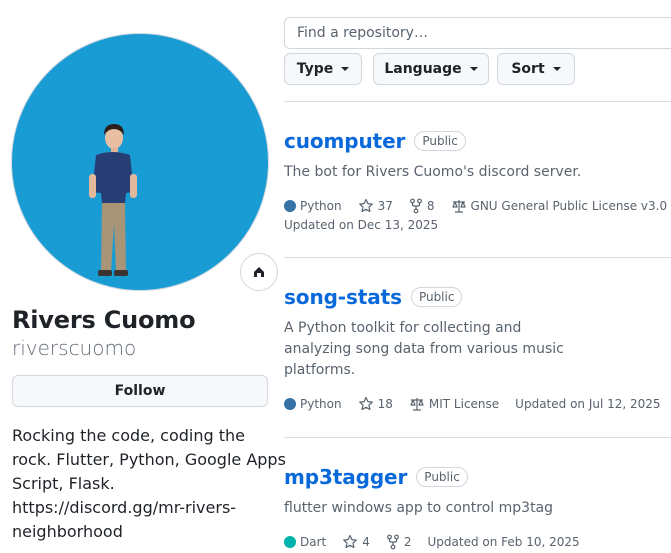  What do you see at coordinates (528, 69) in the screenshot?
I see `sort-filter-label: Sort` at bounding box center [528, 69].